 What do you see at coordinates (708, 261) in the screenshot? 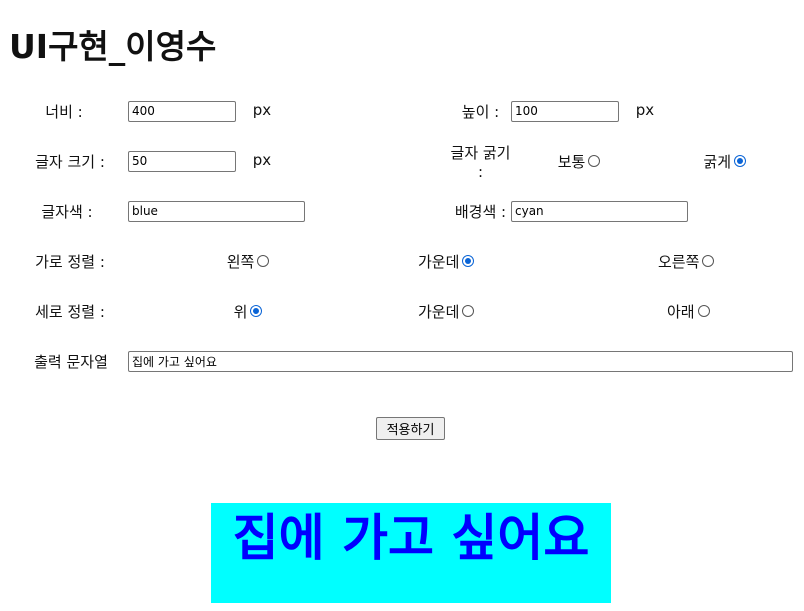
I see `h-align-right-radio` at bounding box center [708, 261].